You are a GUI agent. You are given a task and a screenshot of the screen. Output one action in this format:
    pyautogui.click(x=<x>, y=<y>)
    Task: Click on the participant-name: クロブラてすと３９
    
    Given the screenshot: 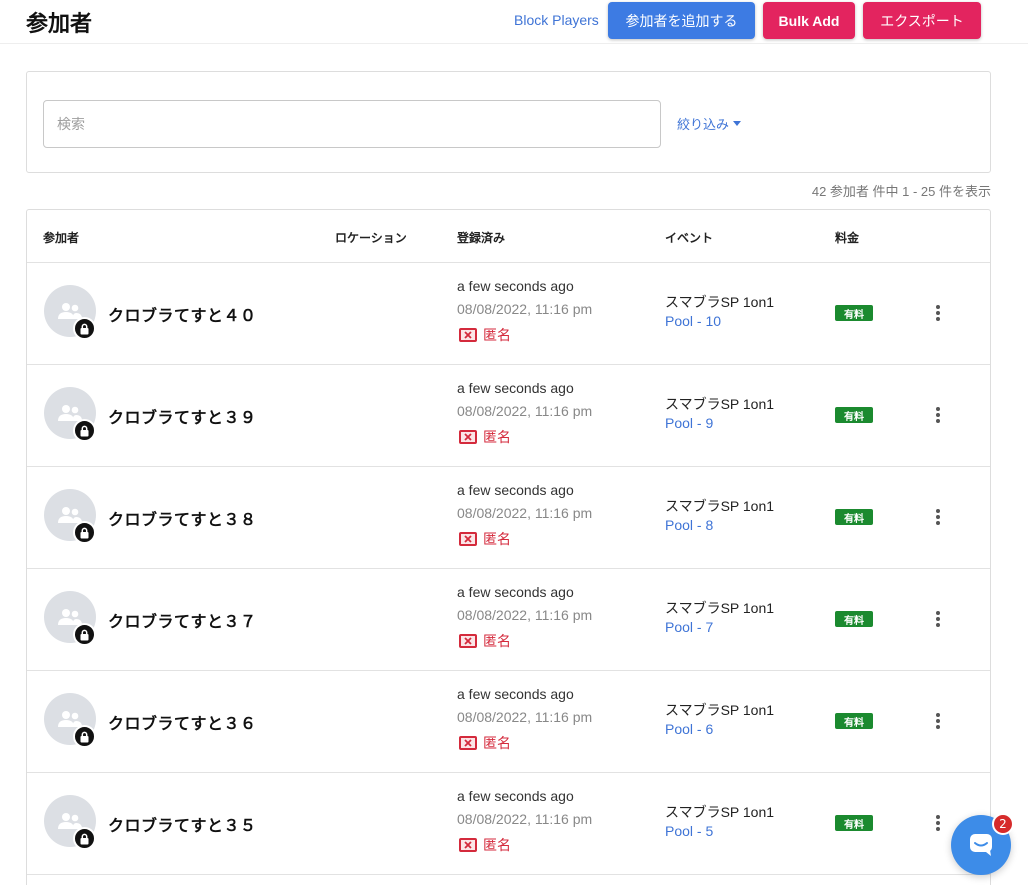 What is the action you would take?
    pyautogui.click(x=182, y=416)
    